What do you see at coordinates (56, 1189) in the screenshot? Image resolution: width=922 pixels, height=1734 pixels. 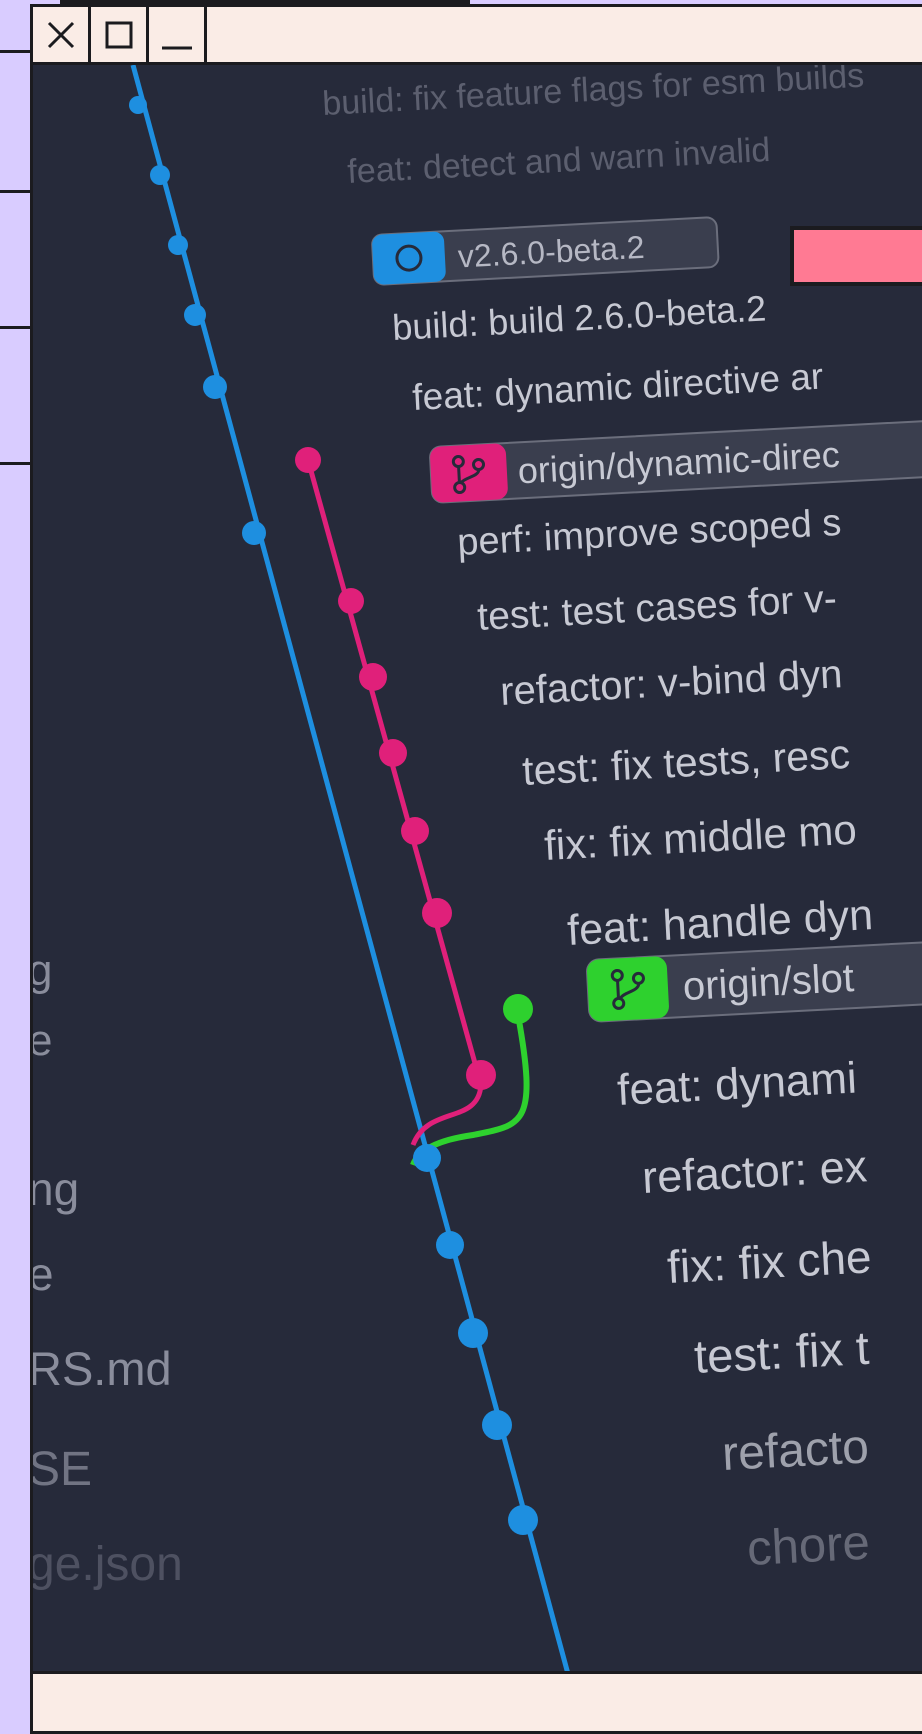 I see `file-name: ng` at bounding box center [56, 1189].